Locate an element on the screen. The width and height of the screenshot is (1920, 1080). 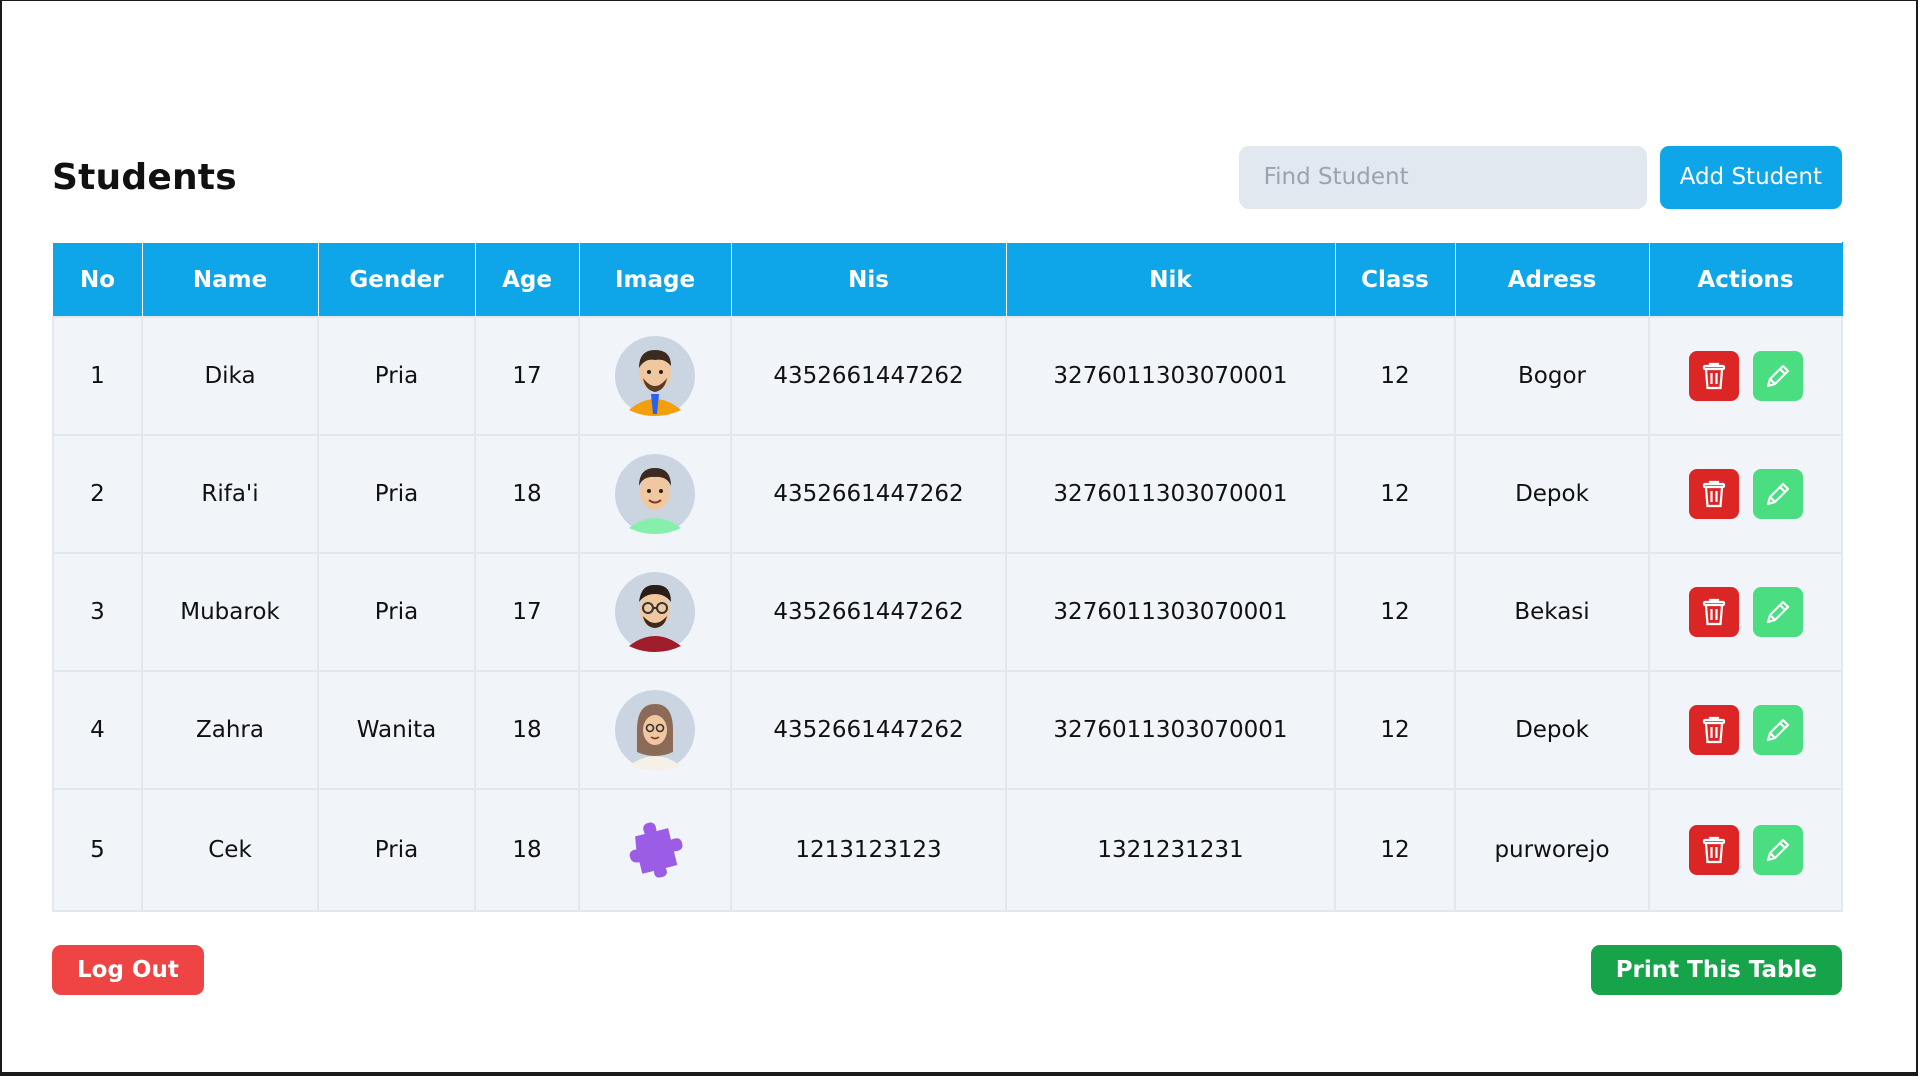
cell-nik: 1321231231 is located at coordinates (1170, 850).